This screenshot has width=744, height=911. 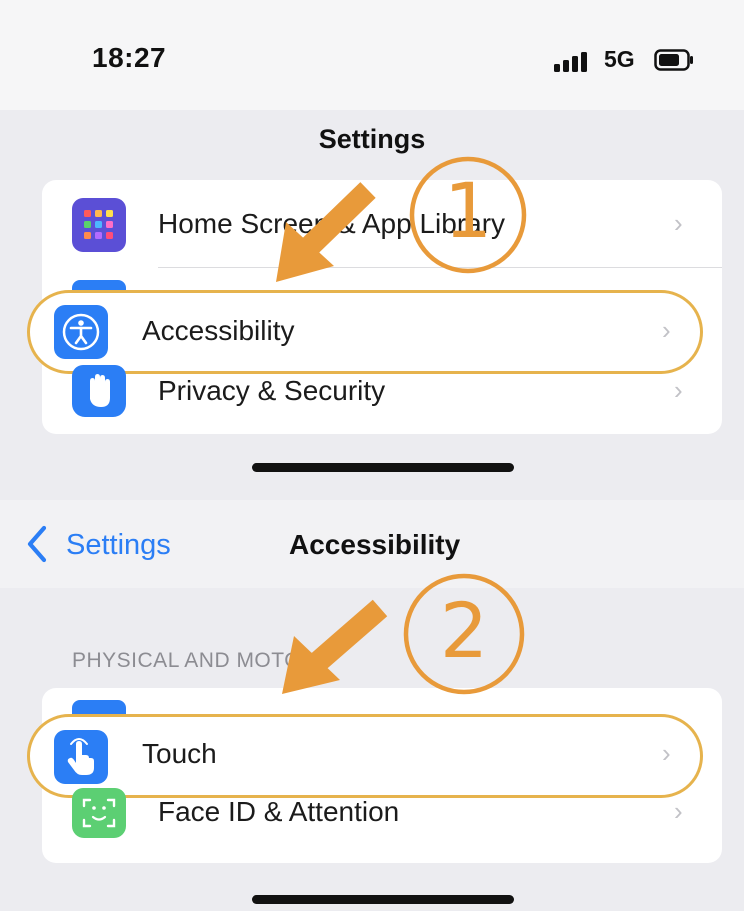 What do you see at coordinates (272, 390) in the screenshot?
I see `row-label-privacy: Privacy & Security` at bounding box center [272, 390].